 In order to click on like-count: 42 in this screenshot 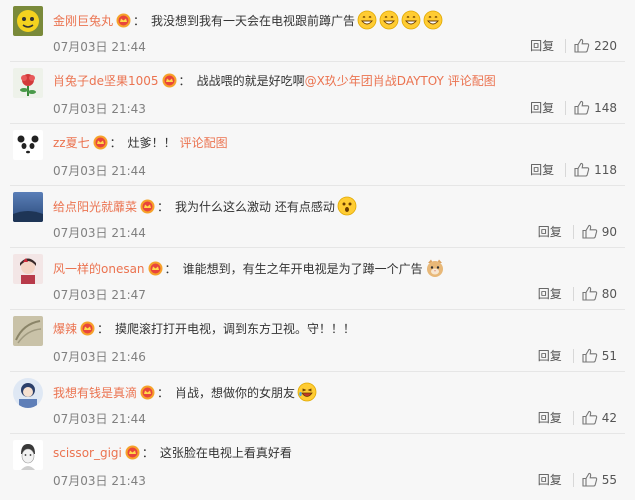, I will do `click(609, 417)`.